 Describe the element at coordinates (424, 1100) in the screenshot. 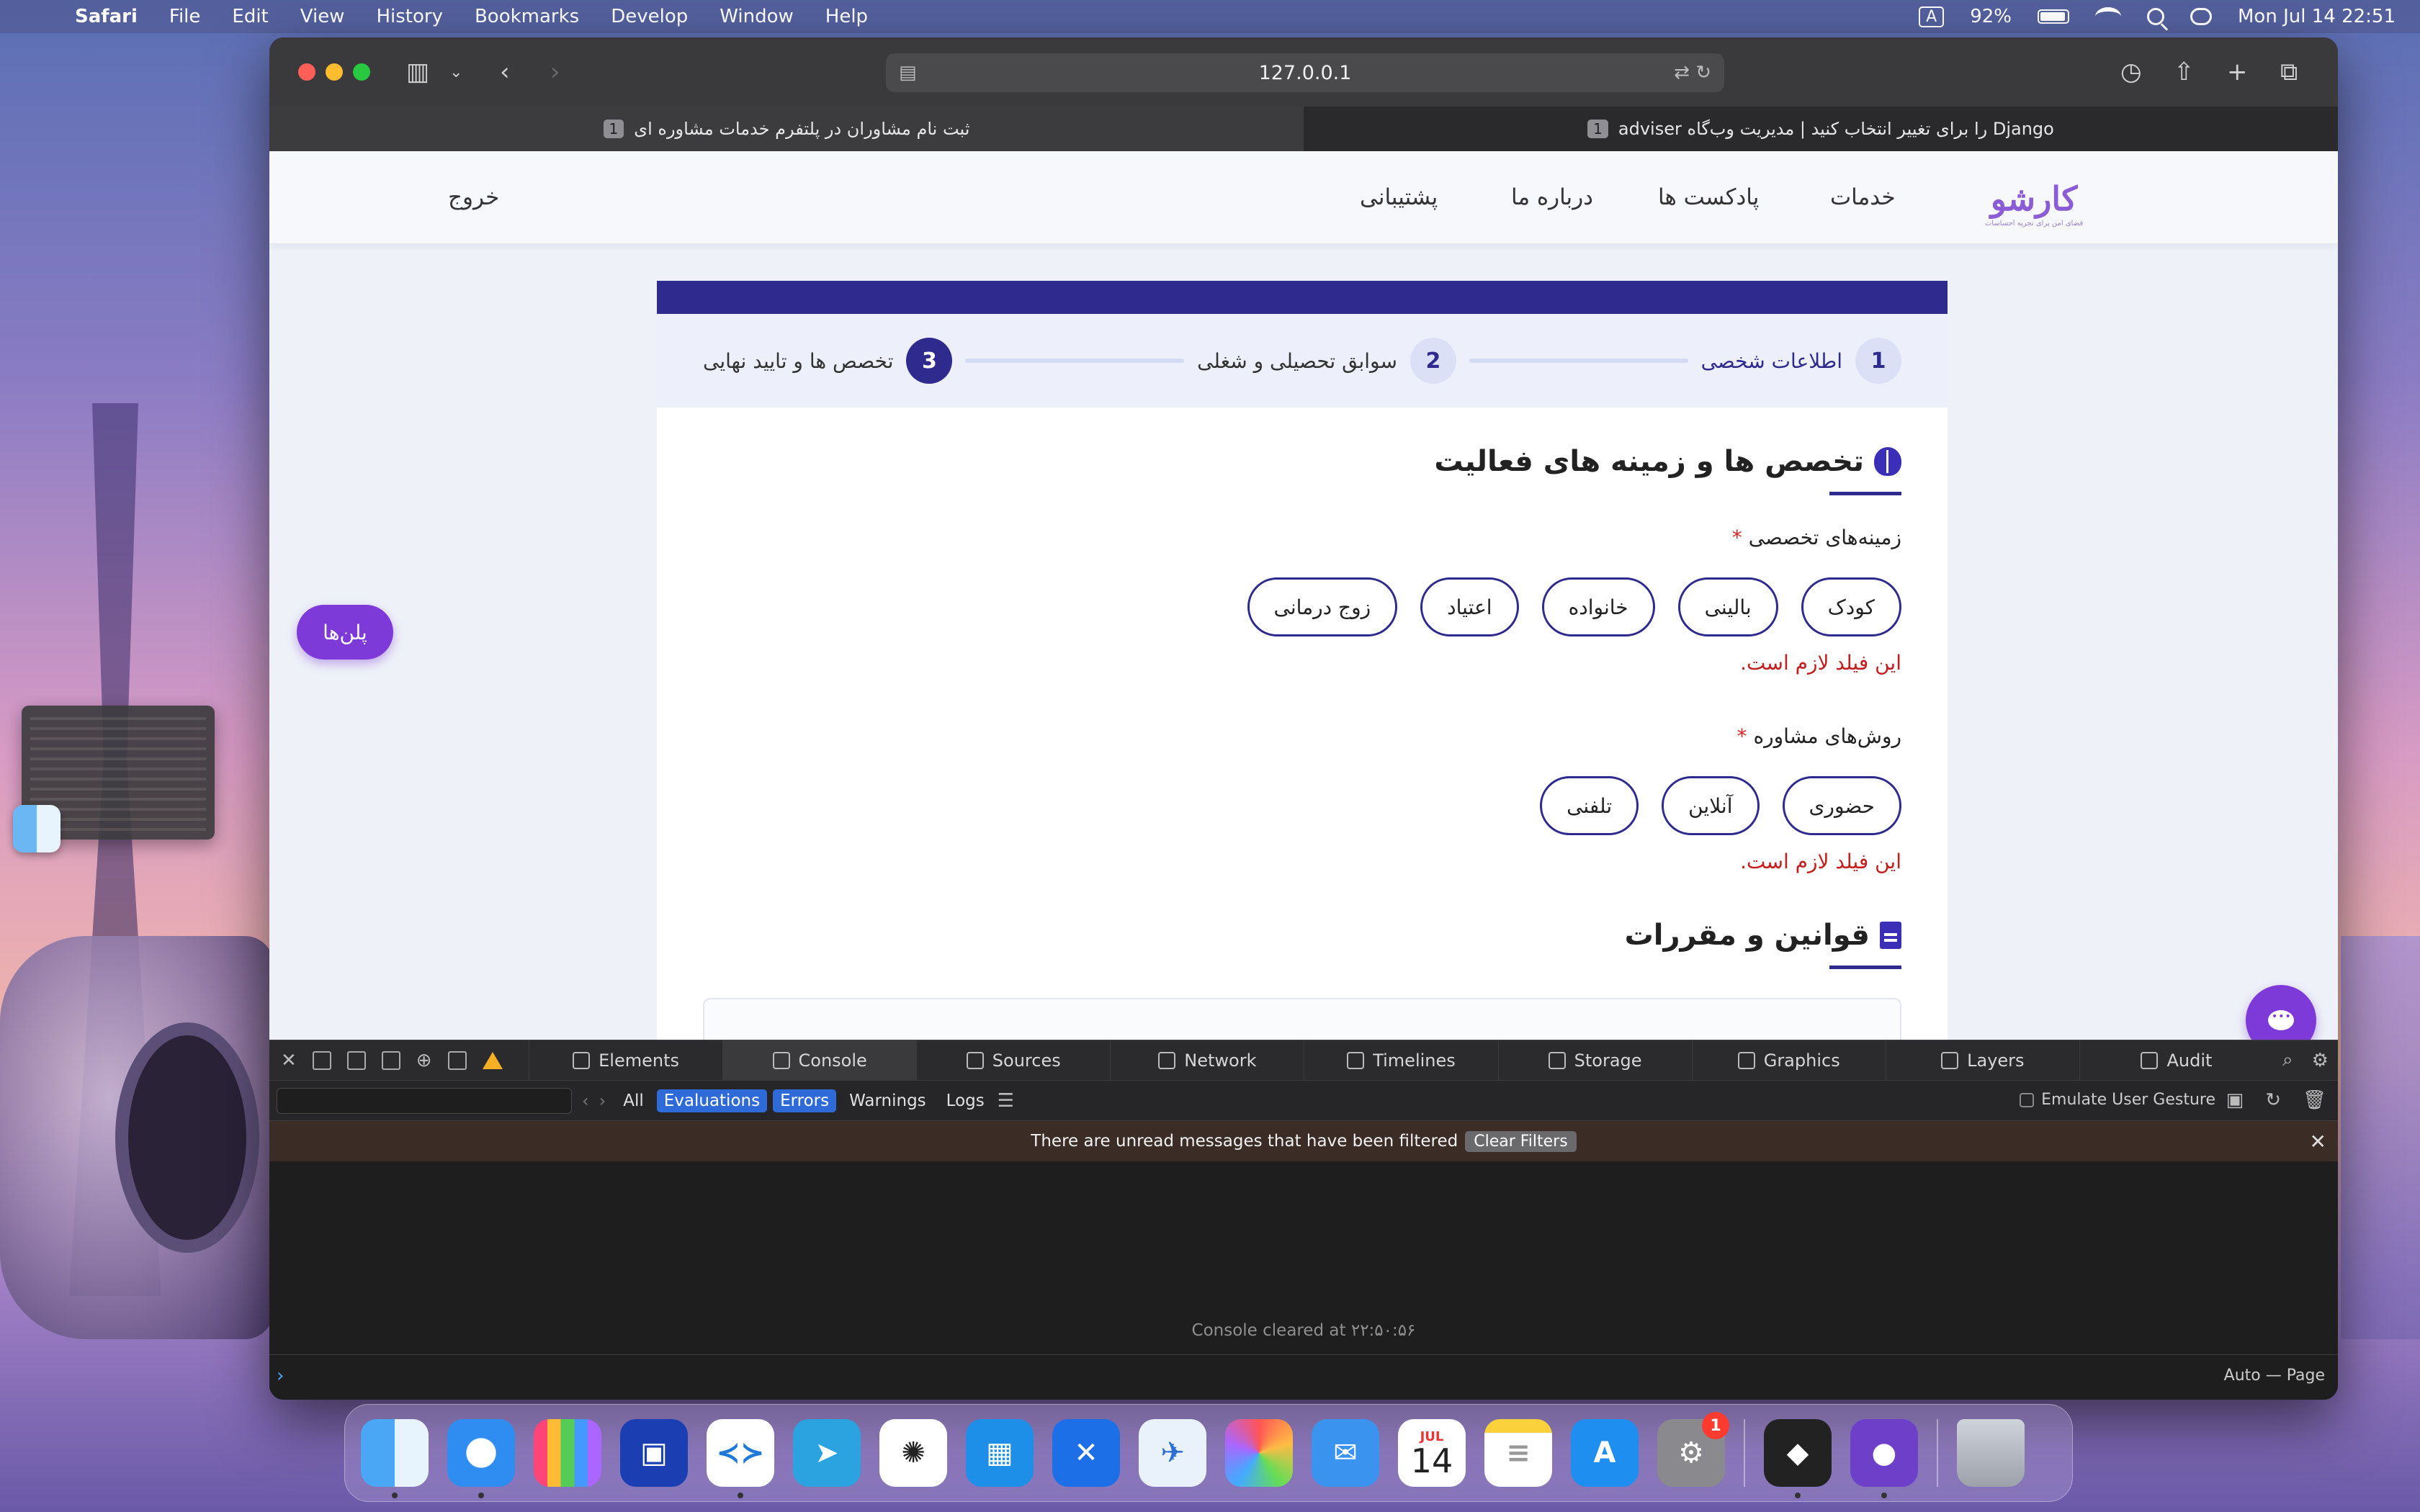

I see `console-filter-input` at that location.